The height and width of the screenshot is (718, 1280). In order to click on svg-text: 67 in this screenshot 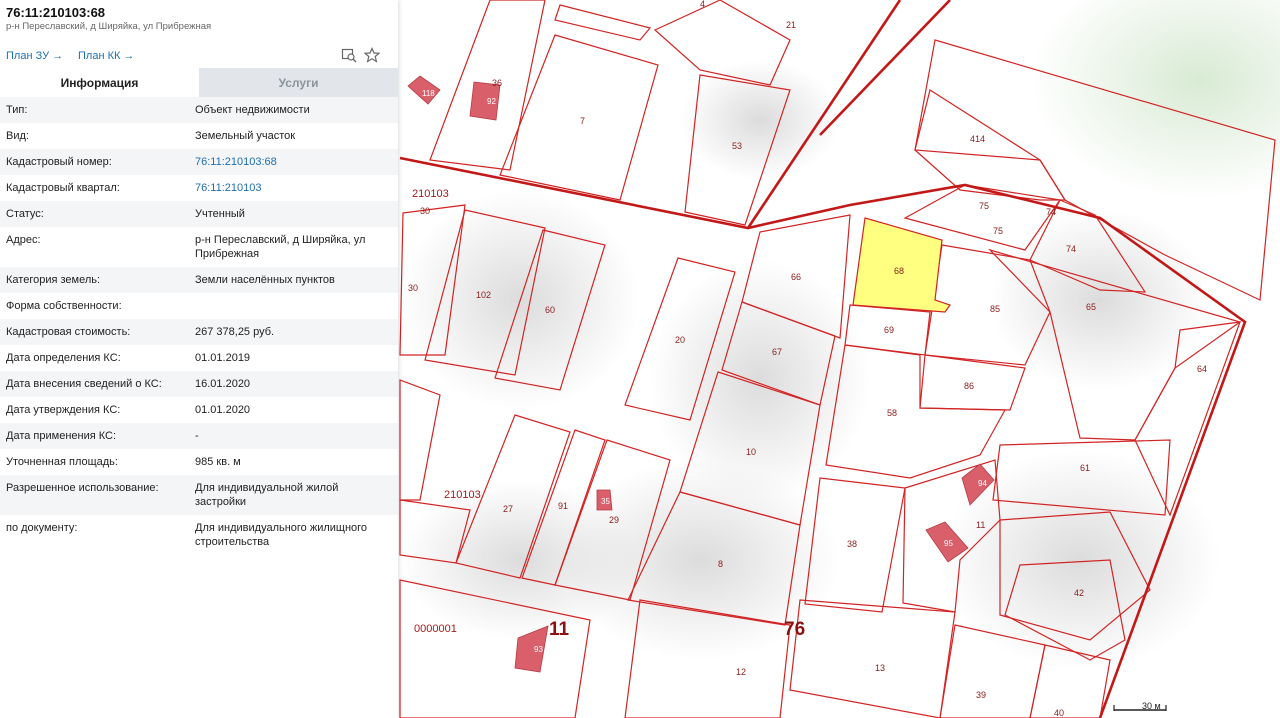, I will do `click(777, 352)`.